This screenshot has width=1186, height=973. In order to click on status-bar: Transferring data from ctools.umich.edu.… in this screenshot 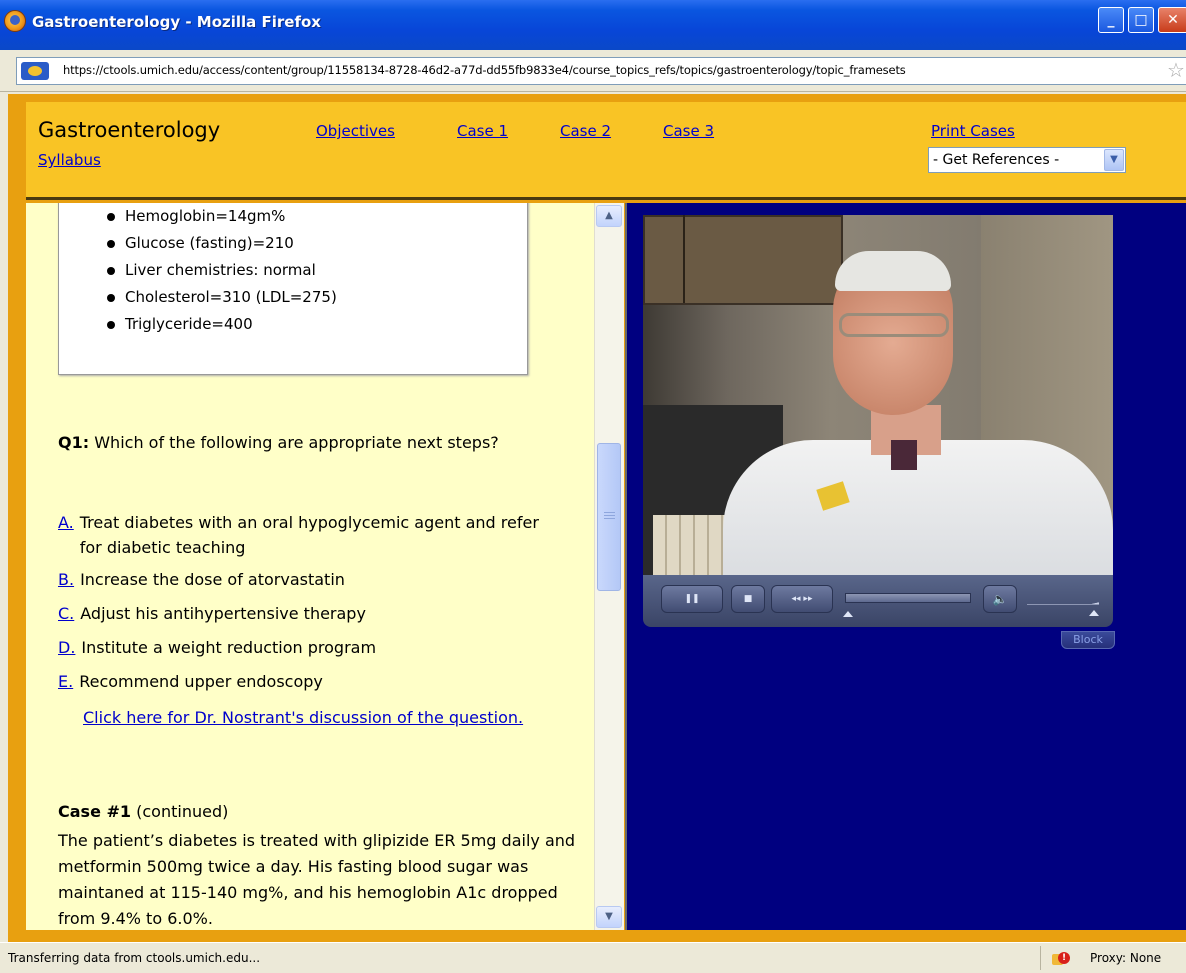, I will do `click(593, 957)`.